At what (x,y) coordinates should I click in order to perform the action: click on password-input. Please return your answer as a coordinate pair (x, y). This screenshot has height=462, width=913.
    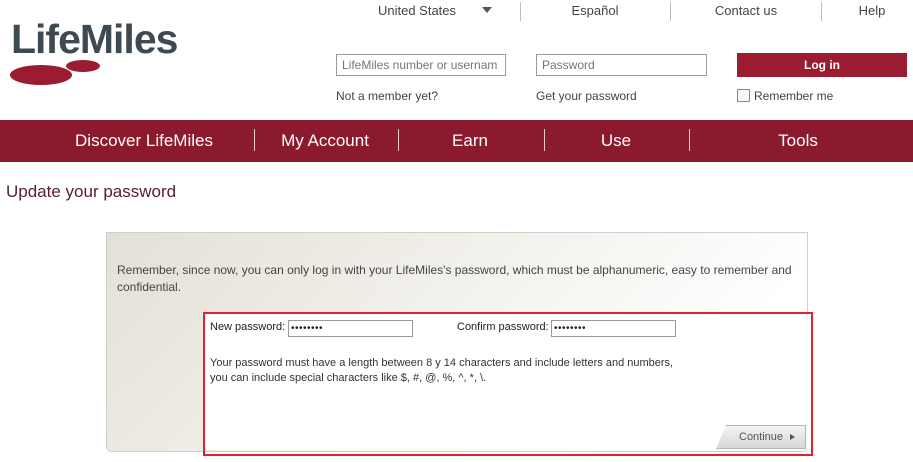
    Looking at the image, I should click on (621, 65).